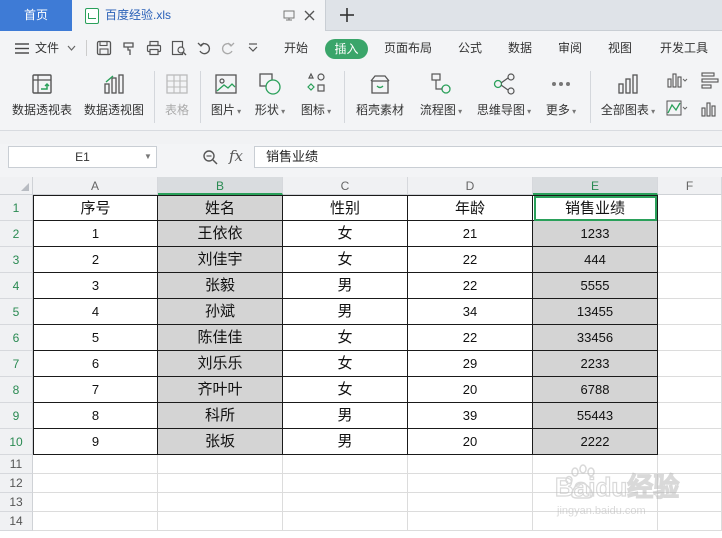  What do you see at coordinates (470, 364) in the screenshot?
I see `table-cell: 29` at bounding box center [470, 364].